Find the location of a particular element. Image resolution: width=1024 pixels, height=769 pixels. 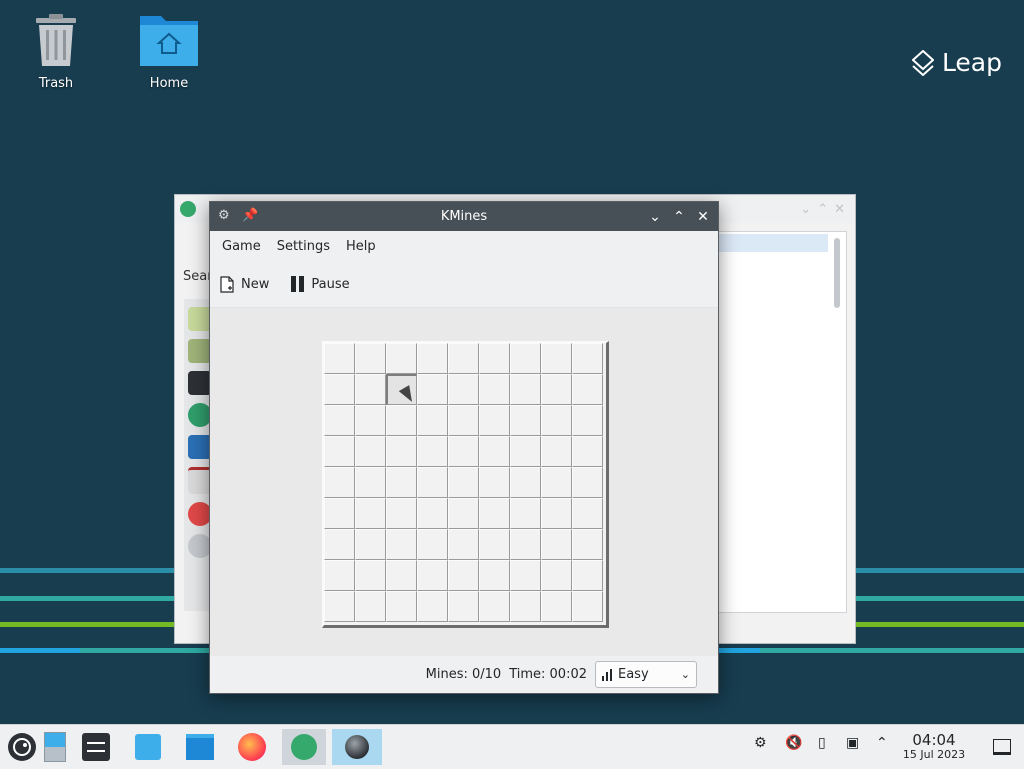

kmines-titlebar: ⚙ 📌 KMines ⌄ ⌃ ✕ is located at coordinates (464, 216).